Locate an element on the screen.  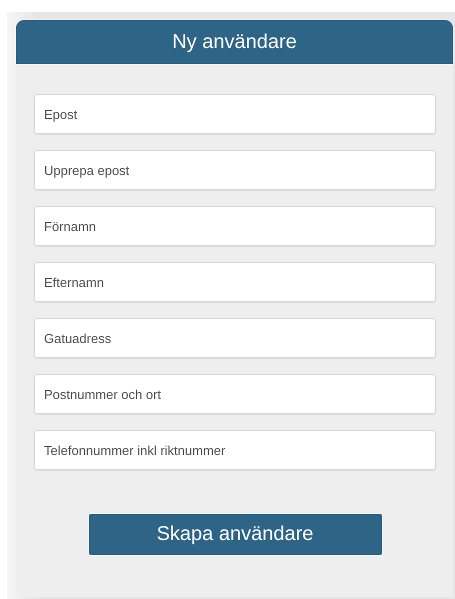
input-field: Postnummer och ort is located at coordinates (235, 394).